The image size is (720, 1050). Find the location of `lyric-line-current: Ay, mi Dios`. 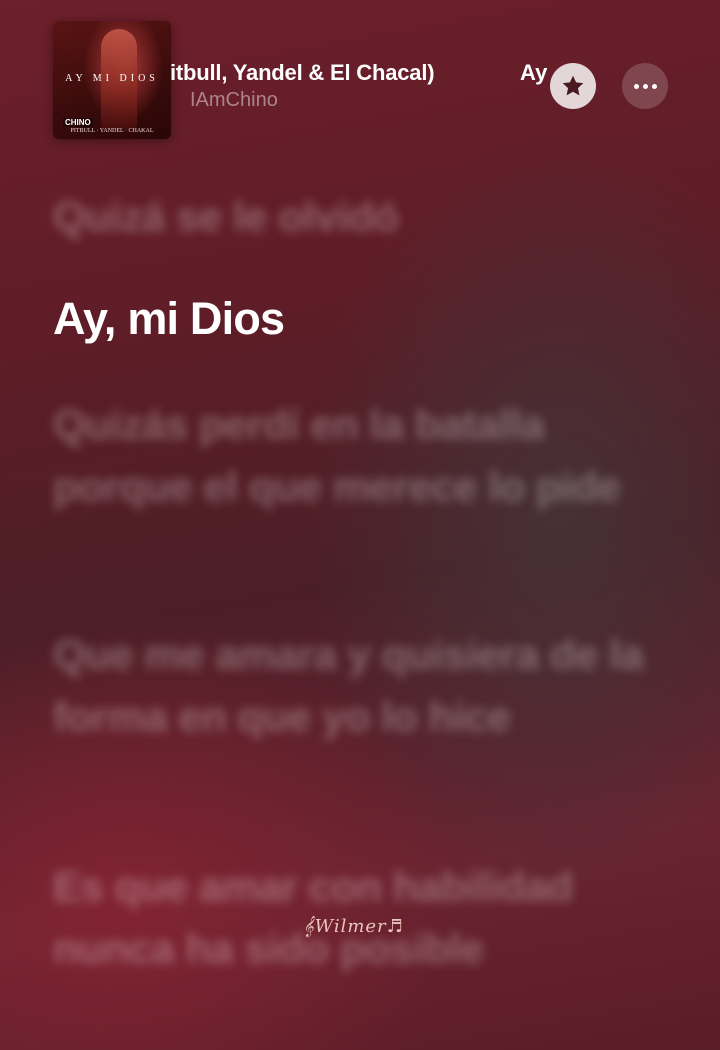

lyric-line-current: Ay, mi Dios is located at coordinates (363, 319).